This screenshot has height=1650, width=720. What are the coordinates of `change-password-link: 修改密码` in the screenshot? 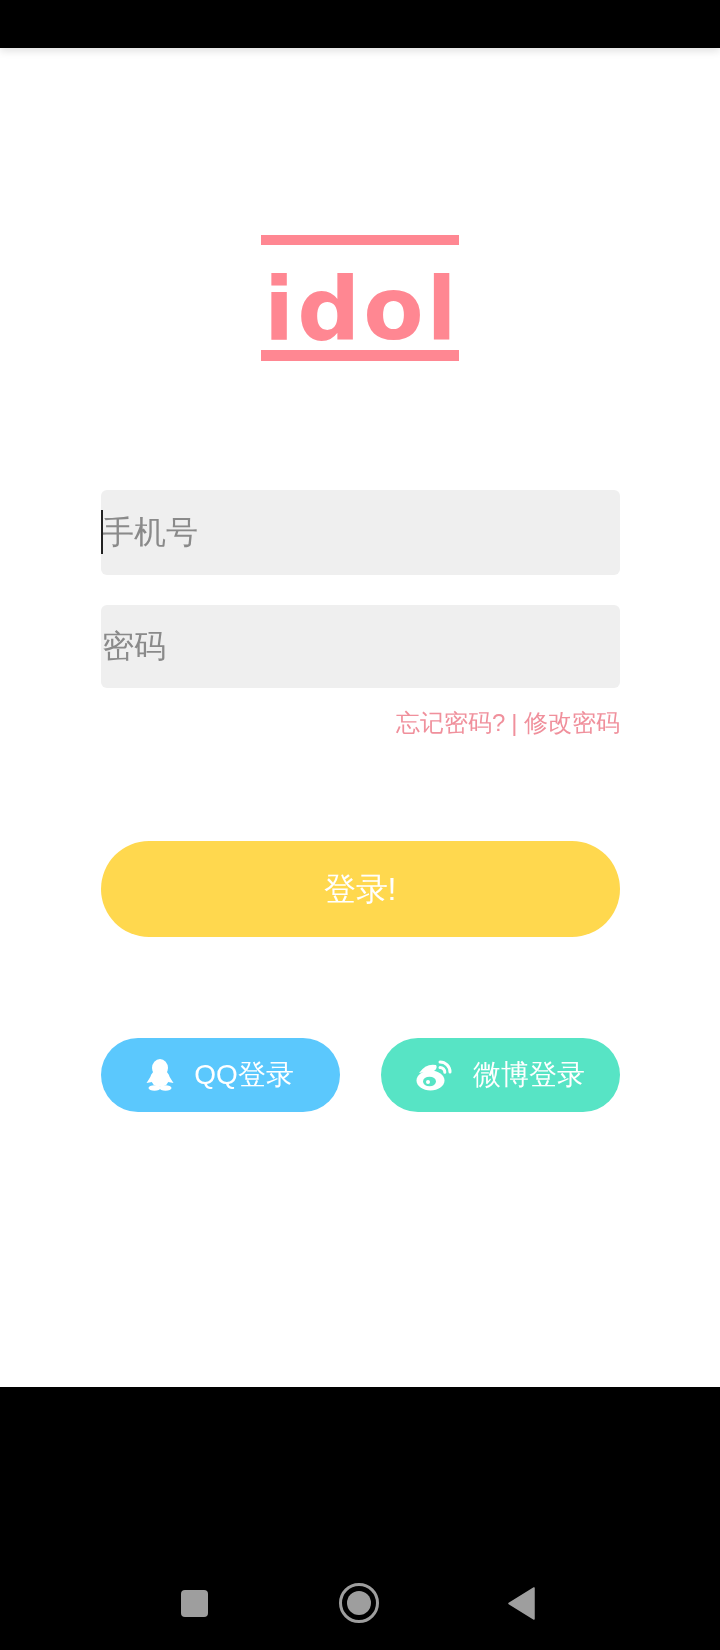 It's located at (571, 723).